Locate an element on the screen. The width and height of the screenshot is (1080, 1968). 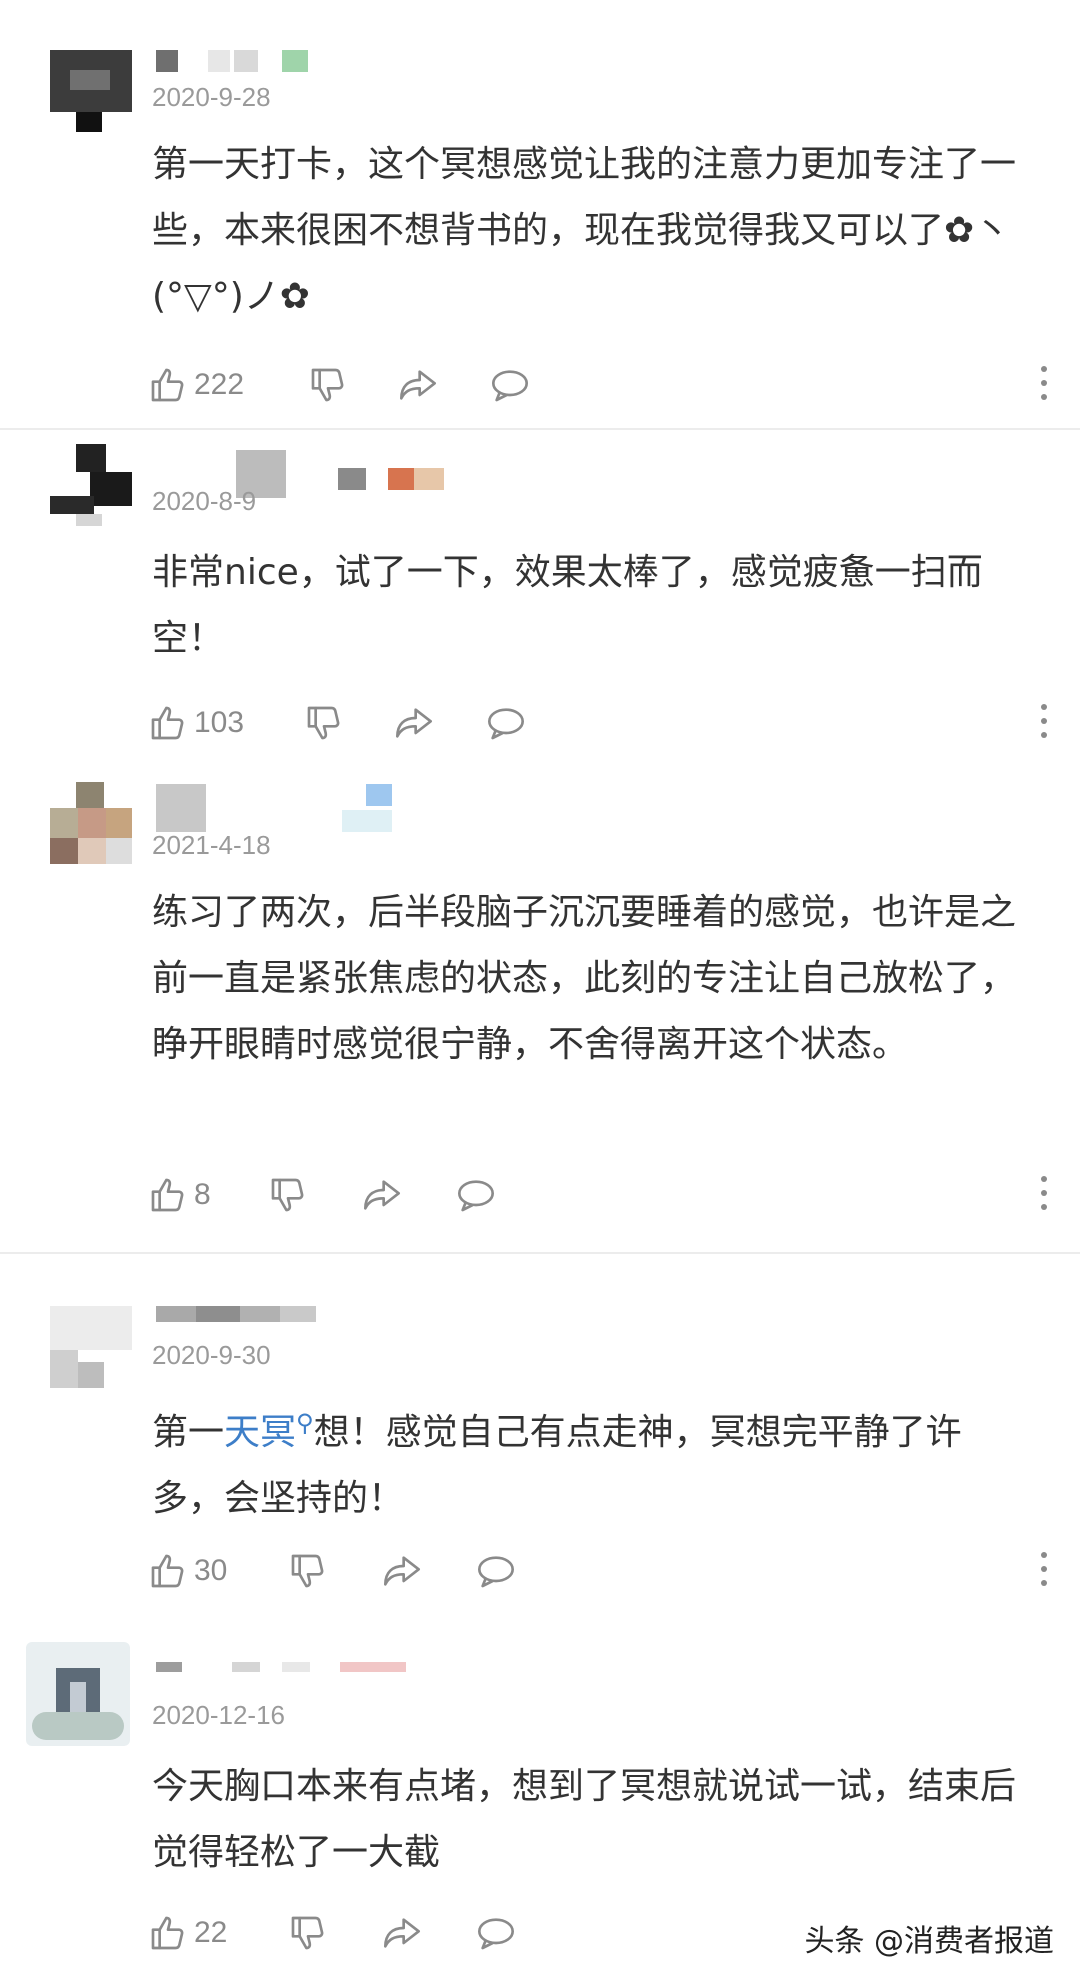
comment-text: 第一天冥⚲想！感觉自己有点走神，冥想完平静了许多，会坚持的！ is located at coordinates (592, 1461).